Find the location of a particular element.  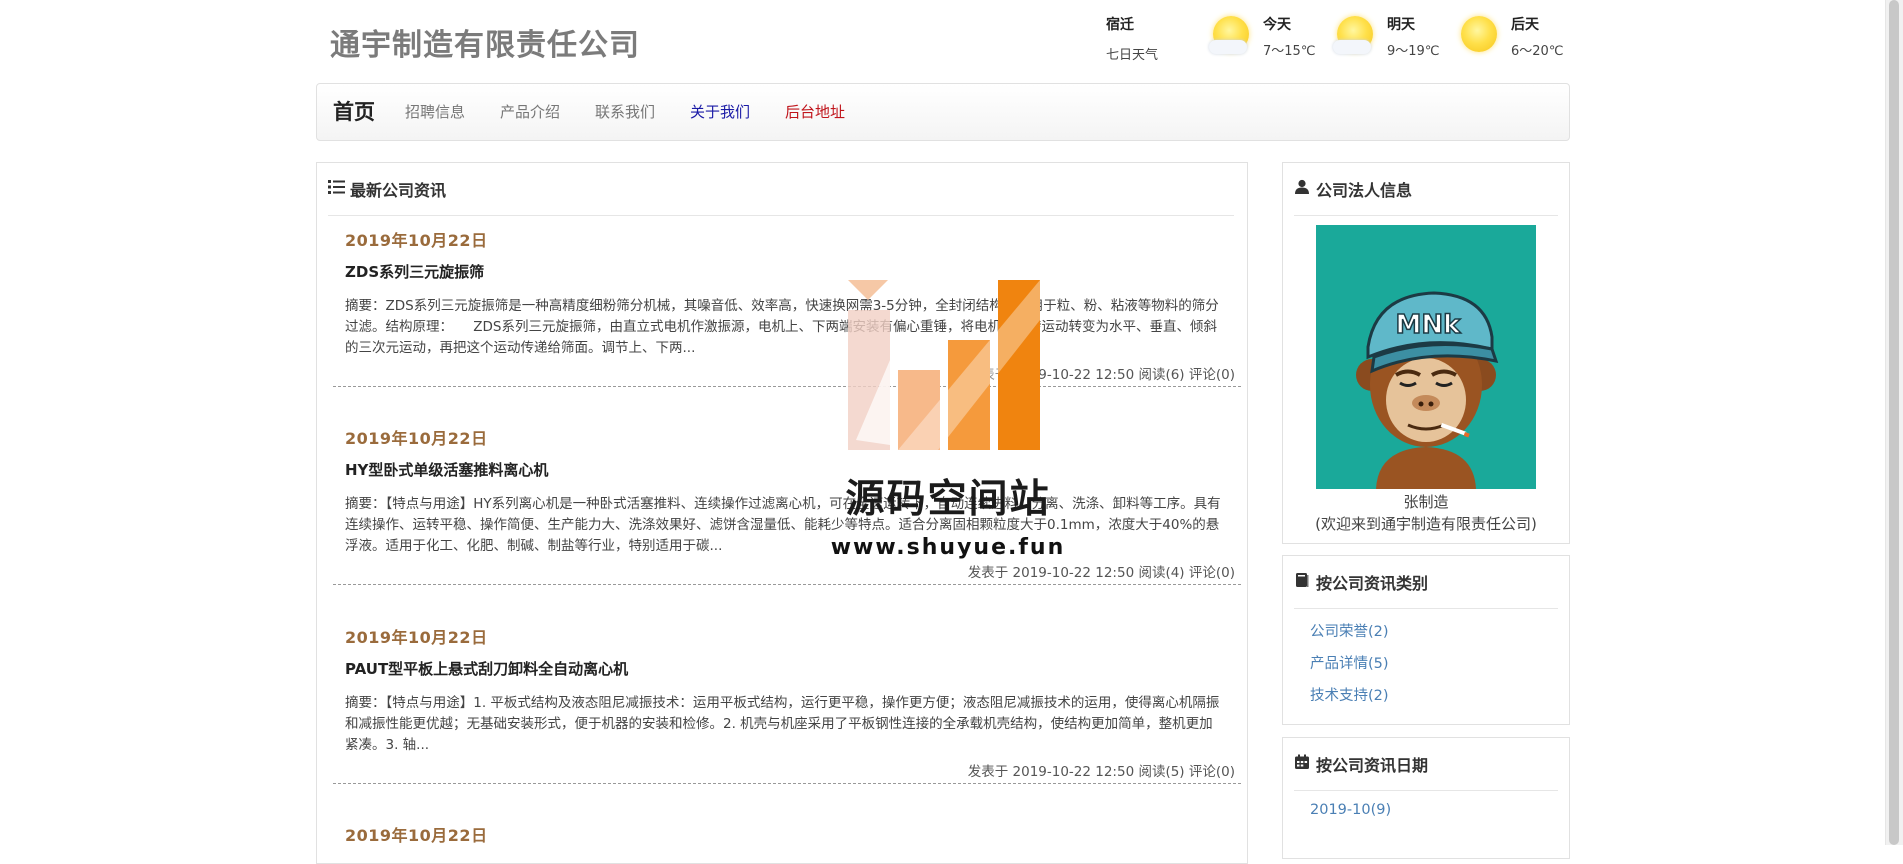

date-archive-link: 2019-10(9) is located at coordinates (1350, 810).